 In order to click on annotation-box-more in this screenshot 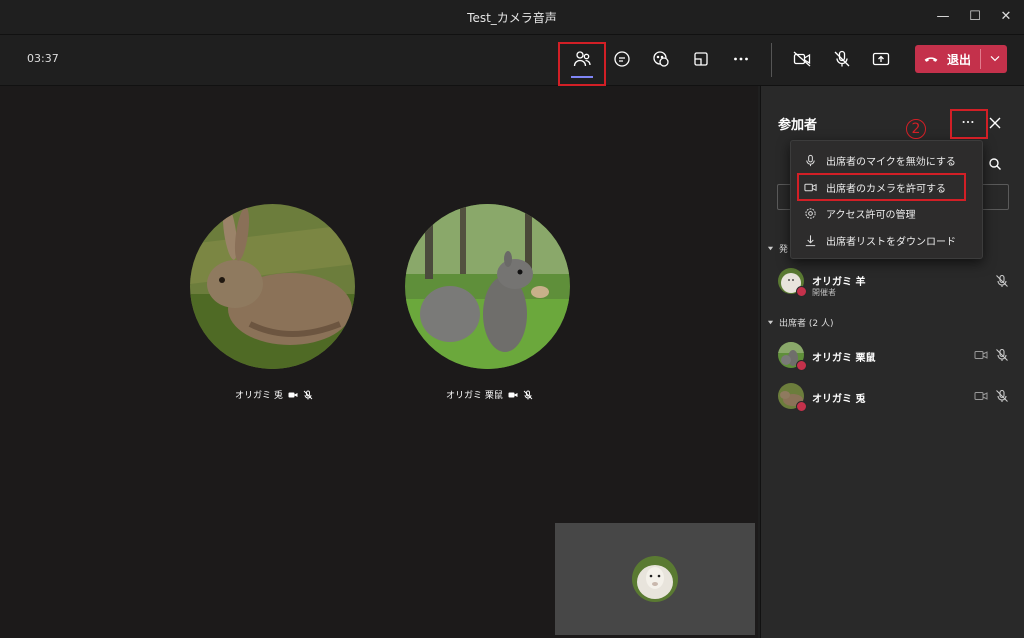, I will do `click(969, 124)`.